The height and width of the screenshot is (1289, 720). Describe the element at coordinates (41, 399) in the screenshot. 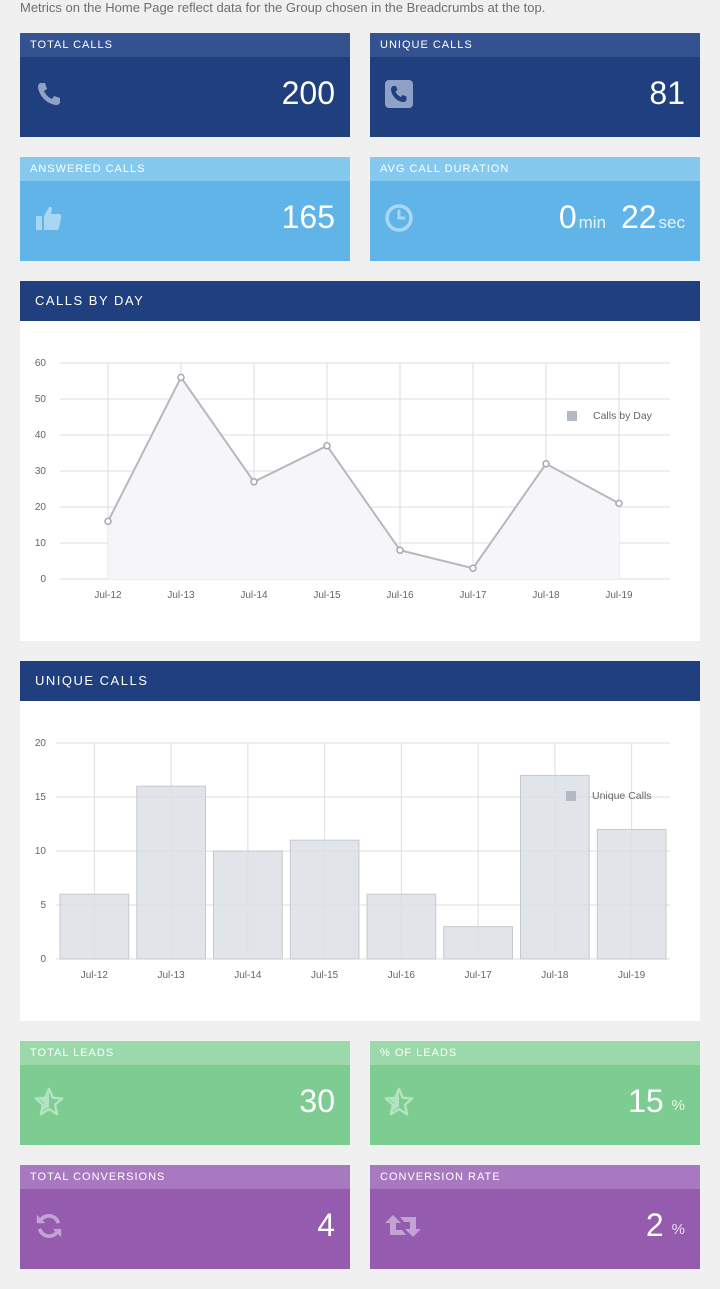

I see `y-tick-label: 50` at that location.